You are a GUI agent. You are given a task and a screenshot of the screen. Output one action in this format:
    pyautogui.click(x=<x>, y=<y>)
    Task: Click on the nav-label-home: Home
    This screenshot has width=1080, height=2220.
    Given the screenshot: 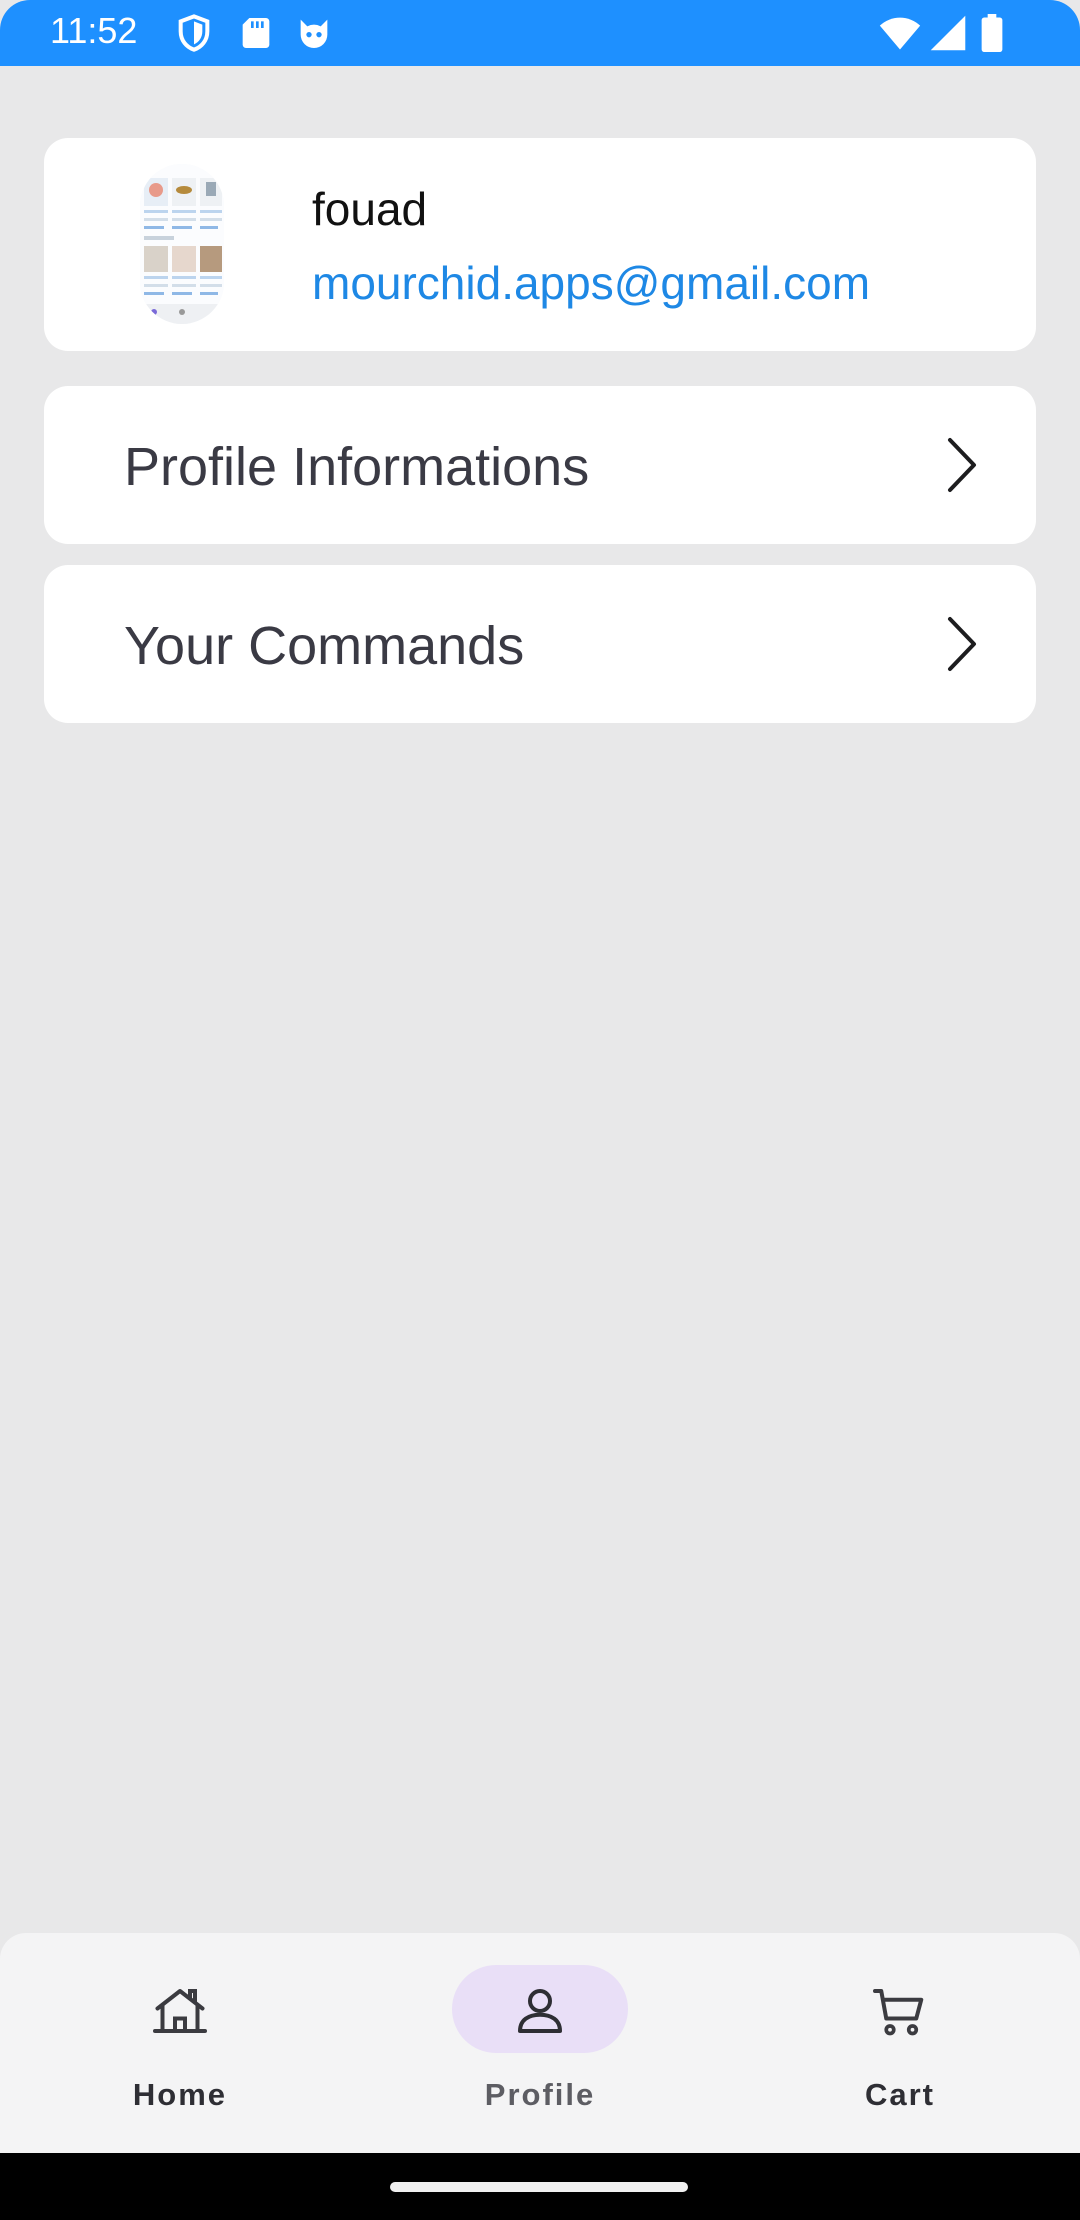 What is the action you would take?
    pyautogui.click(x=180, y=2094)
    